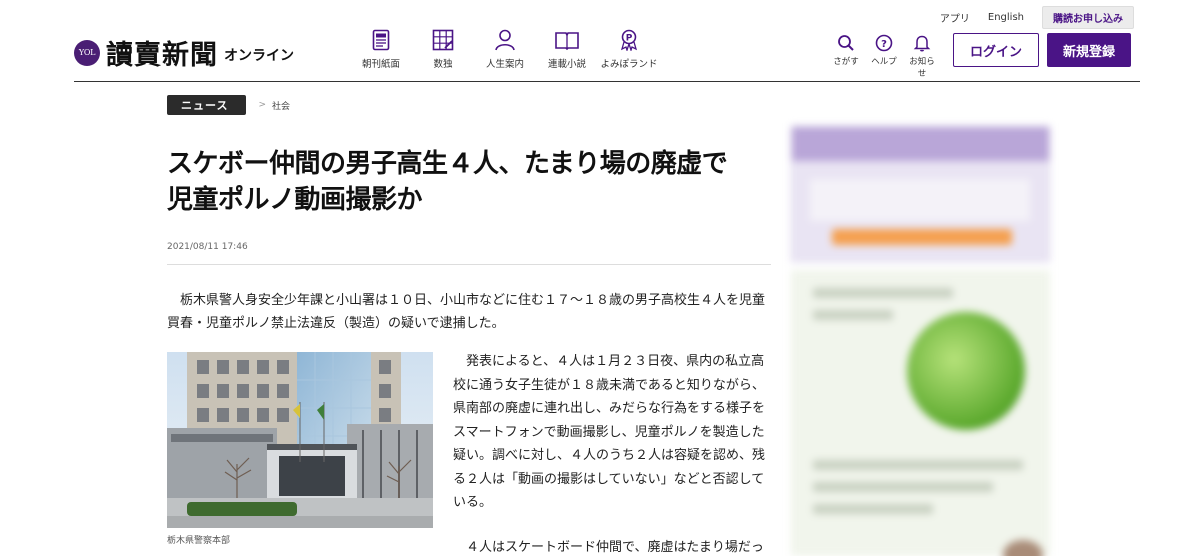 The height and width of the screenshot is (556, 1200). What do you see at coordinates (629, 64) in the screenshot?
I see `nav-label: よみぽランド` at bounding box center [629, 64].